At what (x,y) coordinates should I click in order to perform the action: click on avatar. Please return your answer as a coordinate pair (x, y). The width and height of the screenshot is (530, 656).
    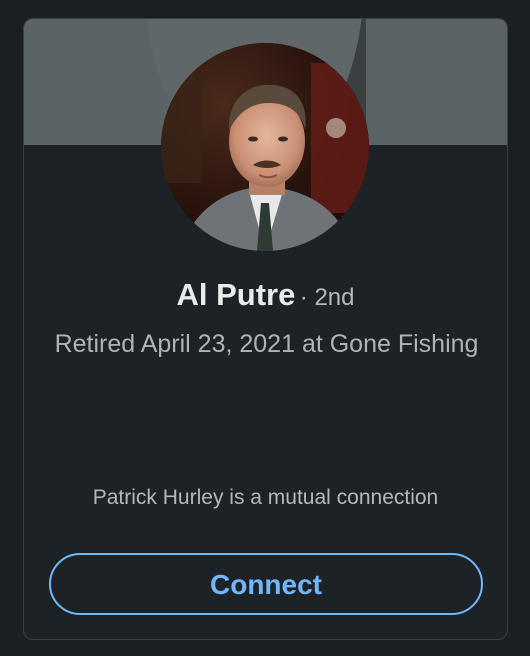
    Looking at the image, I should click on (265, 147).